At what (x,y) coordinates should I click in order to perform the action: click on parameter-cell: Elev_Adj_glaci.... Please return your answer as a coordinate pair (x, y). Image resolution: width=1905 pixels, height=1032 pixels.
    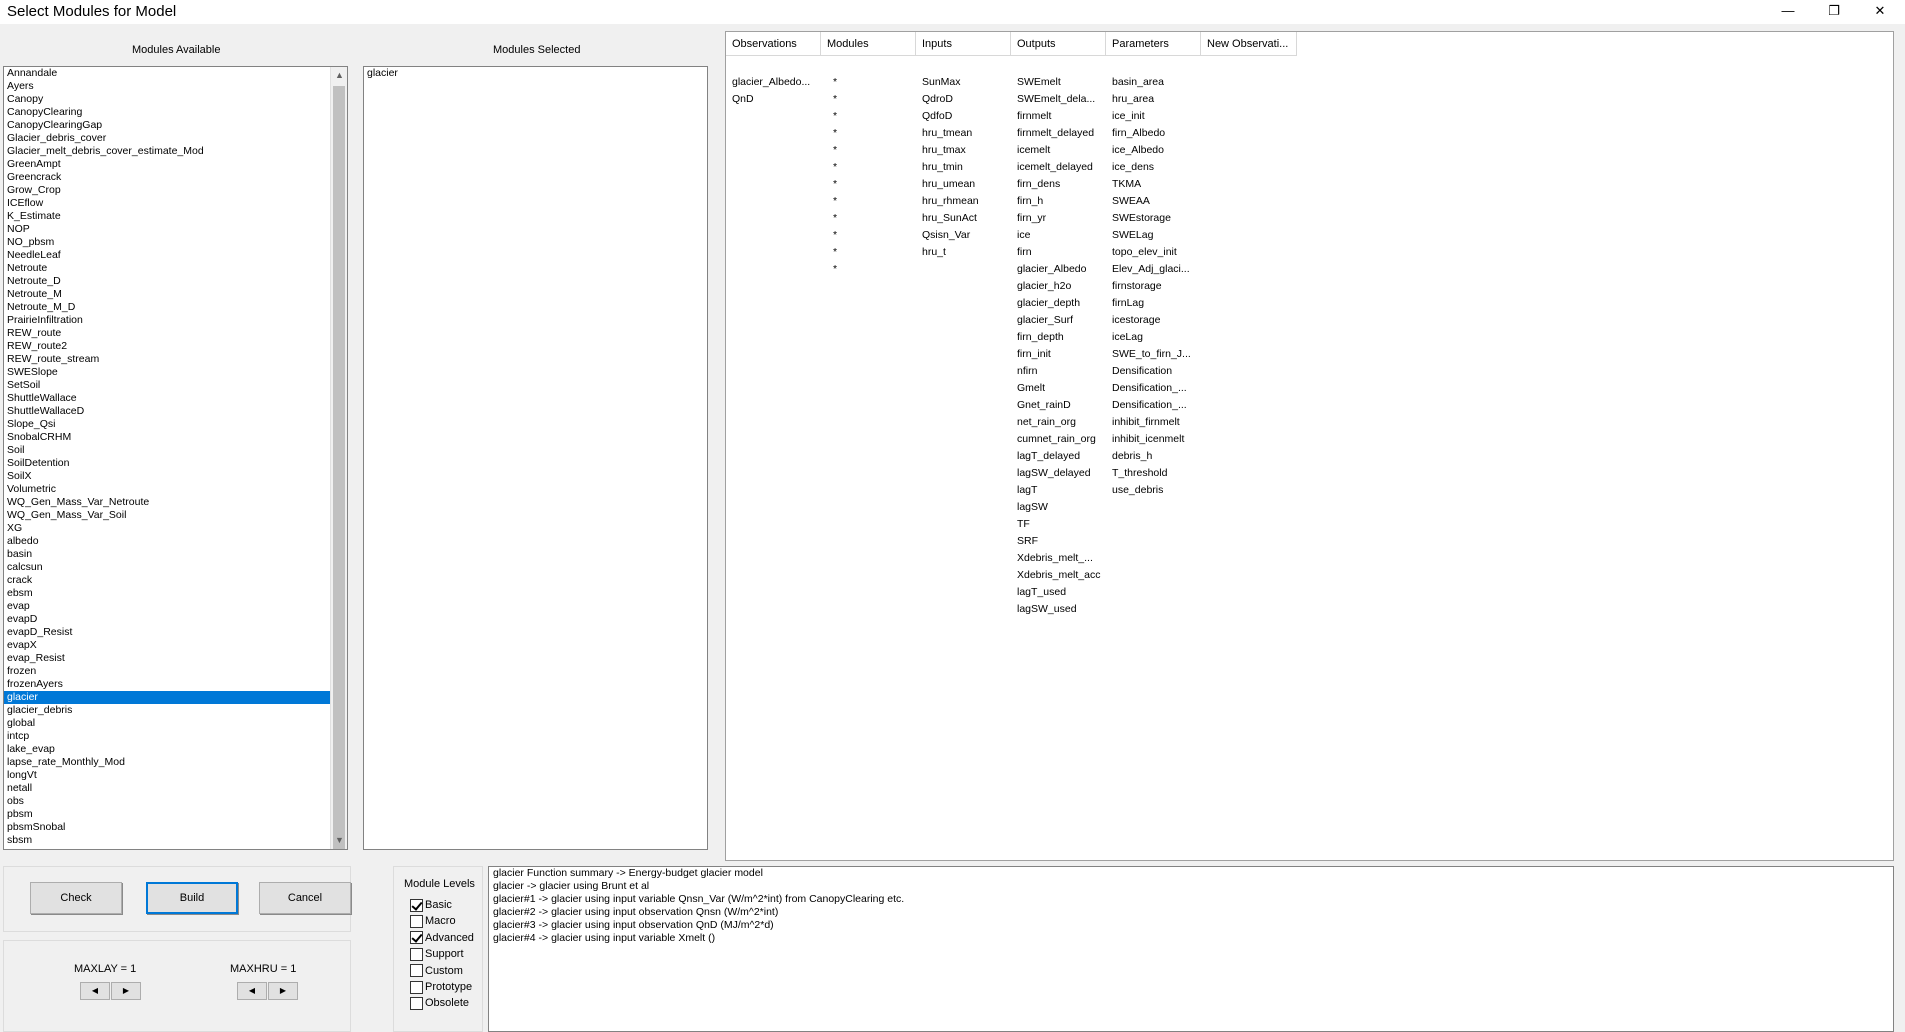
    Looking at the image, I should click on (1153, 269).